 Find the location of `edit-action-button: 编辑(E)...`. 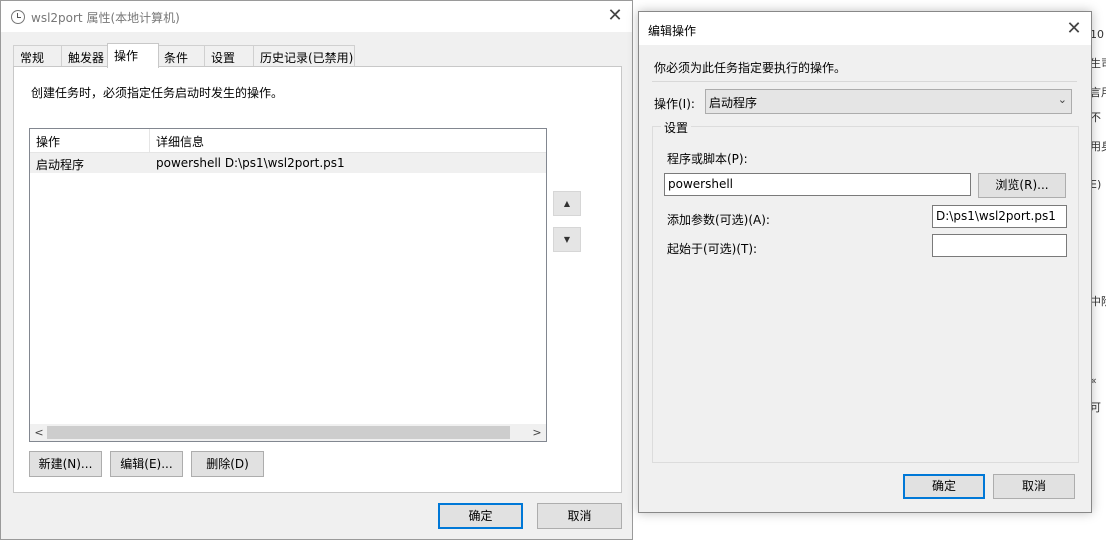

edit-action-button: 编辑(E)... is located at coordinates (146, 464).